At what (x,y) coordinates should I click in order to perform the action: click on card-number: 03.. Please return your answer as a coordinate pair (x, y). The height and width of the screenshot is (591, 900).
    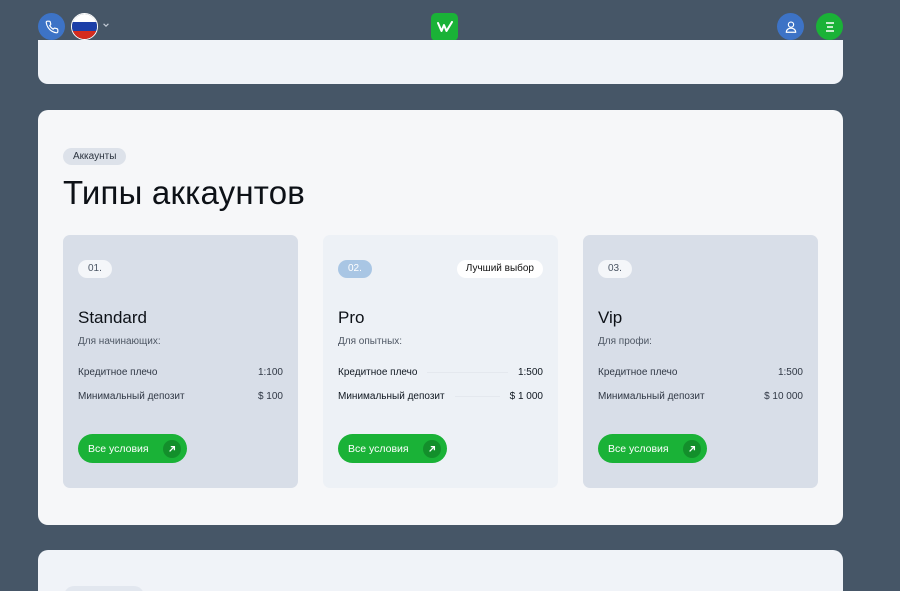
    Looking at the image, I should click on (615, 269).